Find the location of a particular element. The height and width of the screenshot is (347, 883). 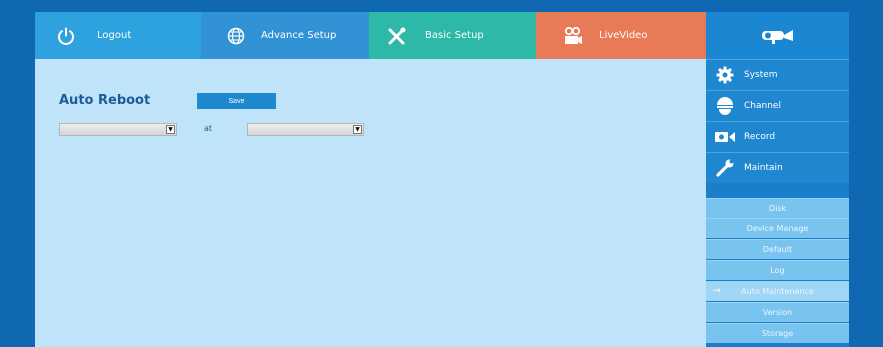

sidebar-subitem-device-manage: Device Manage is located at coordinates (777, 228).